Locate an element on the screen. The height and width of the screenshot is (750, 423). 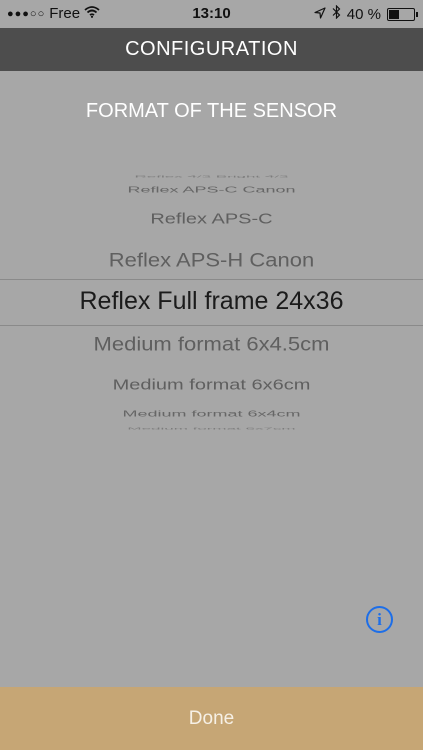
picker-selection-top-divider is located at coordinates (211, 279).